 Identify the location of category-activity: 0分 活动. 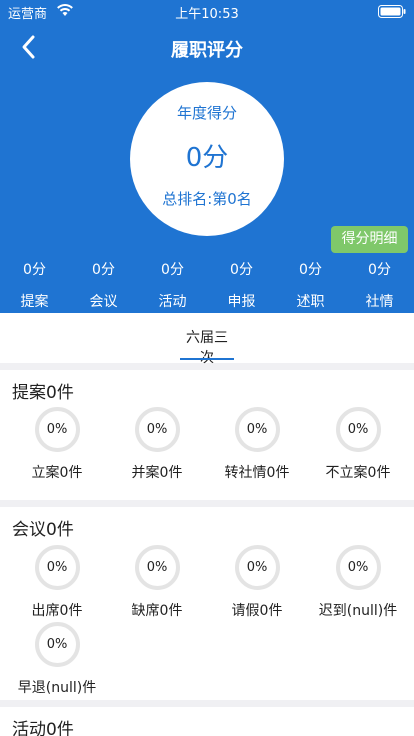
(172, 285).